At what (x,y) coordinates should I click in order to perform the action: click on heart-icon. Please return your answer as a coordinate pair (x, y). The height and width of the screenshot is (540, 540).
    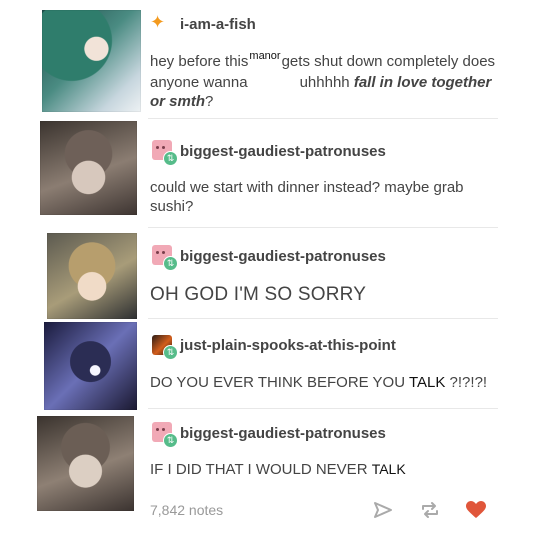
    Looking at the image, I should click on (476, 510).